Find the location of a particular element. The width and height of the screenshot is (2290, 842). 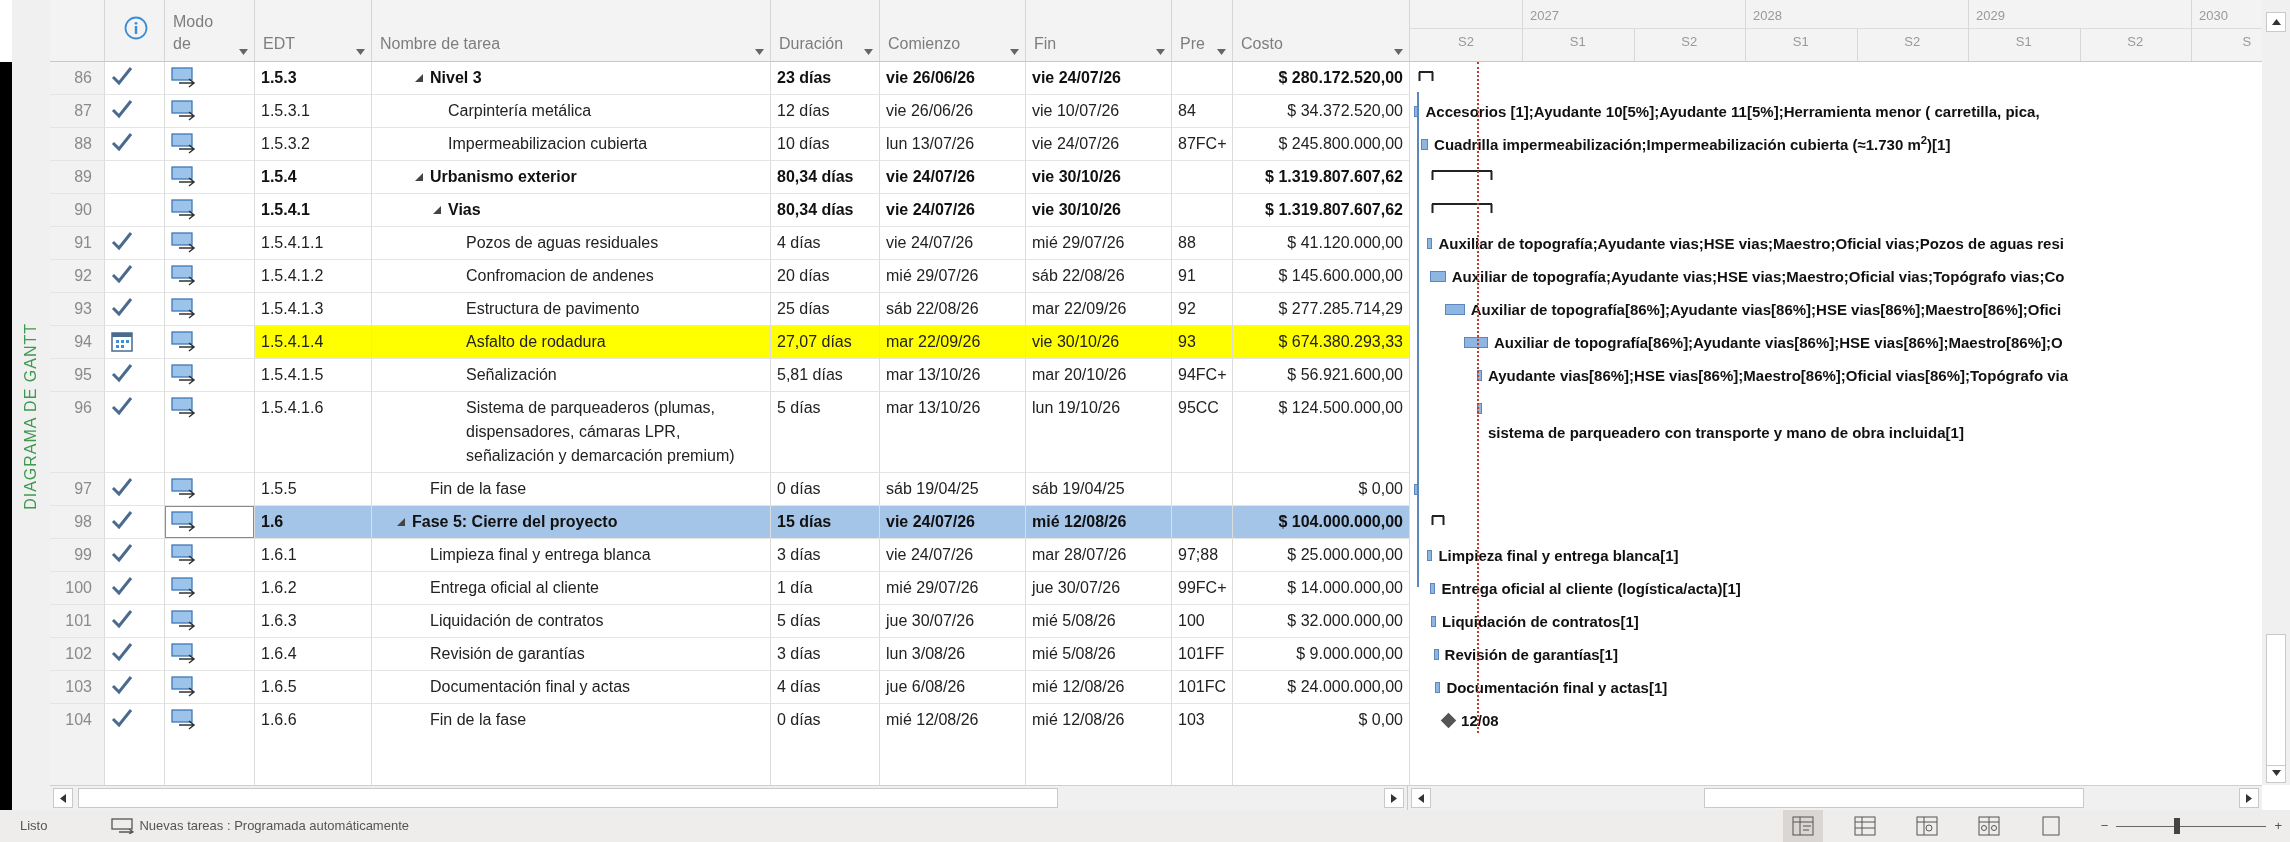

task-name: Nivel 3 is located at coordinates (456, 78).